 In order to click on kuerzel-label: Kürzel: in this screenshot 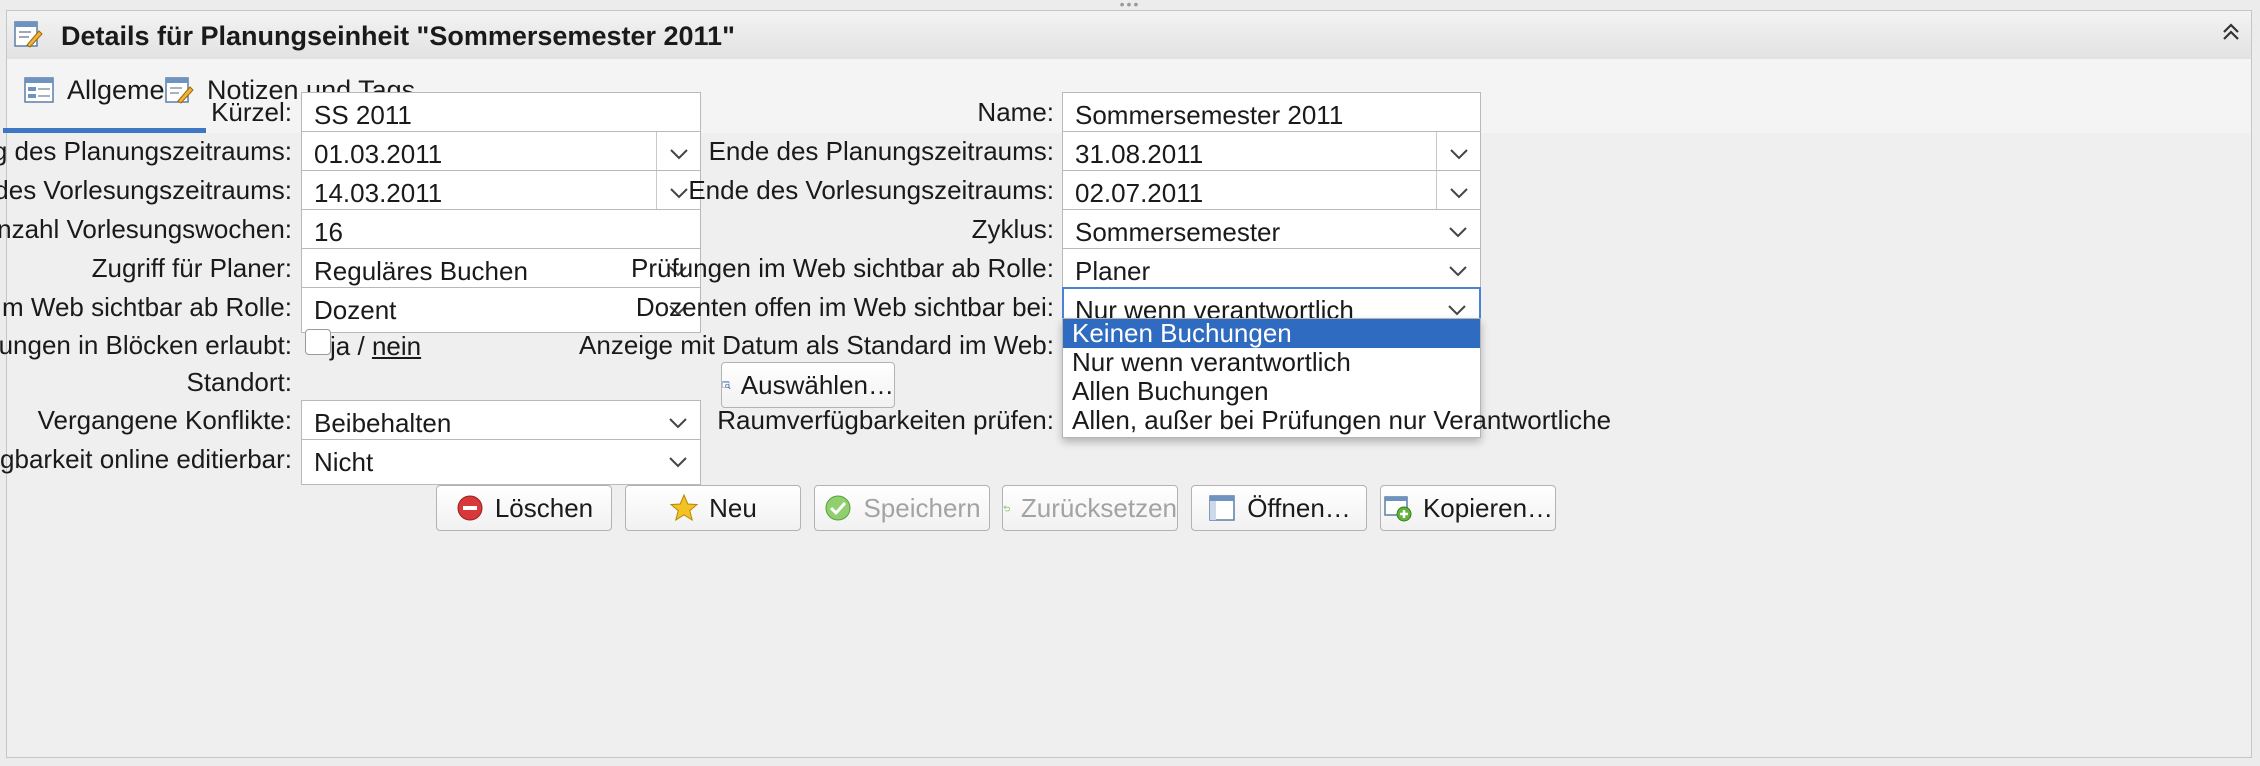, I will do `click(251, 112)`.